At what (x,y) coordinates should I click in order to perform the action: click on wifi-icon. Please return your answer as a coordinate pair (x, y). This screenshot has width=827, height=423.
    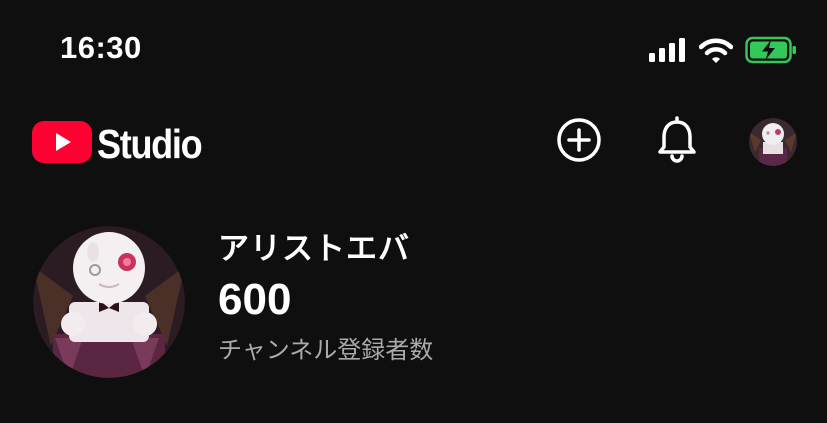
    Looking at the image, I should click on (716, 50).